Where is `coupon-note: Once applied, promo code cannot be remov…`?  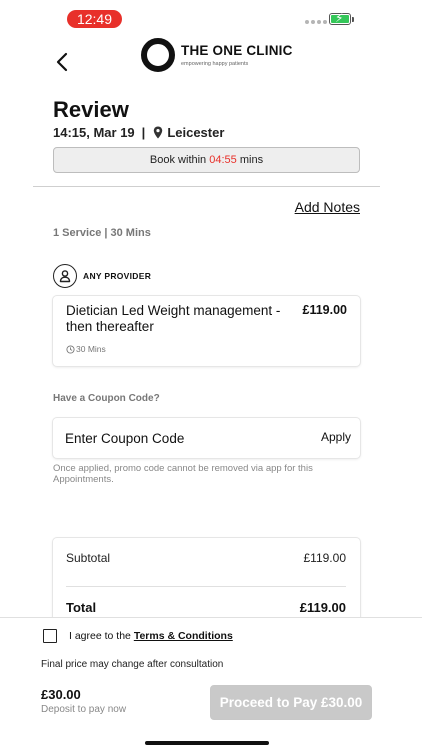
coupon-note: Once applied, promo code cannot be remov… is located at coordinates (183, 474).